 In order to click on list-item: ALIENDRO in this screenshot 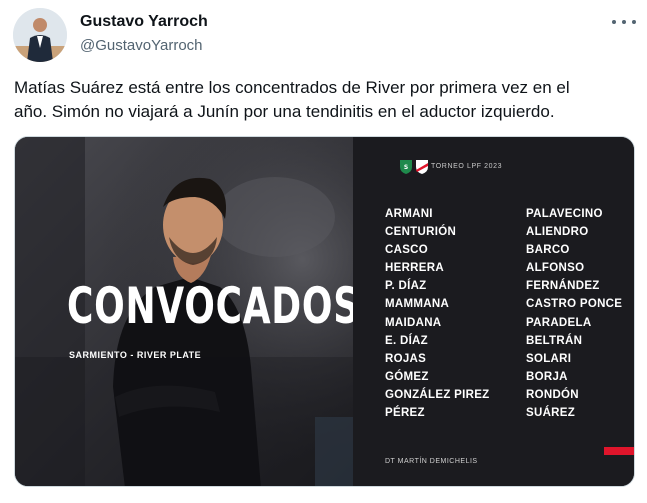, I will do `click(557, 232)`.